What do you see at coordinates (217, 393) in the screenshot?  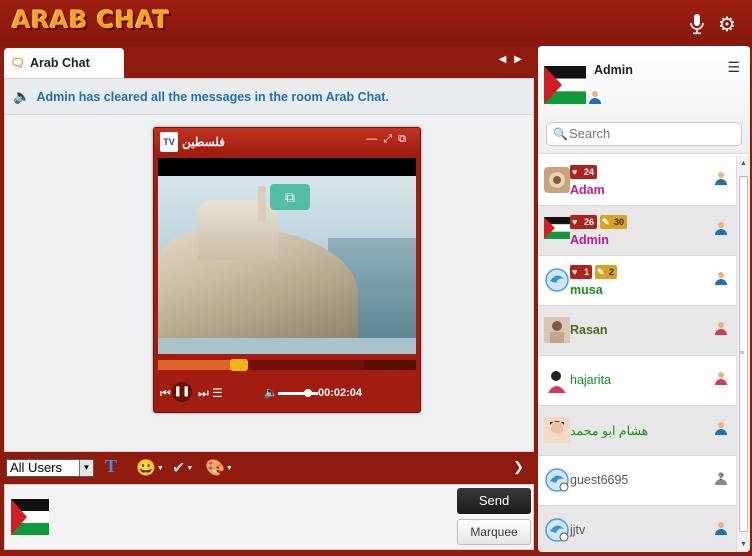 I see `playlist-icon: ☰` at bounding box center [217, 393].